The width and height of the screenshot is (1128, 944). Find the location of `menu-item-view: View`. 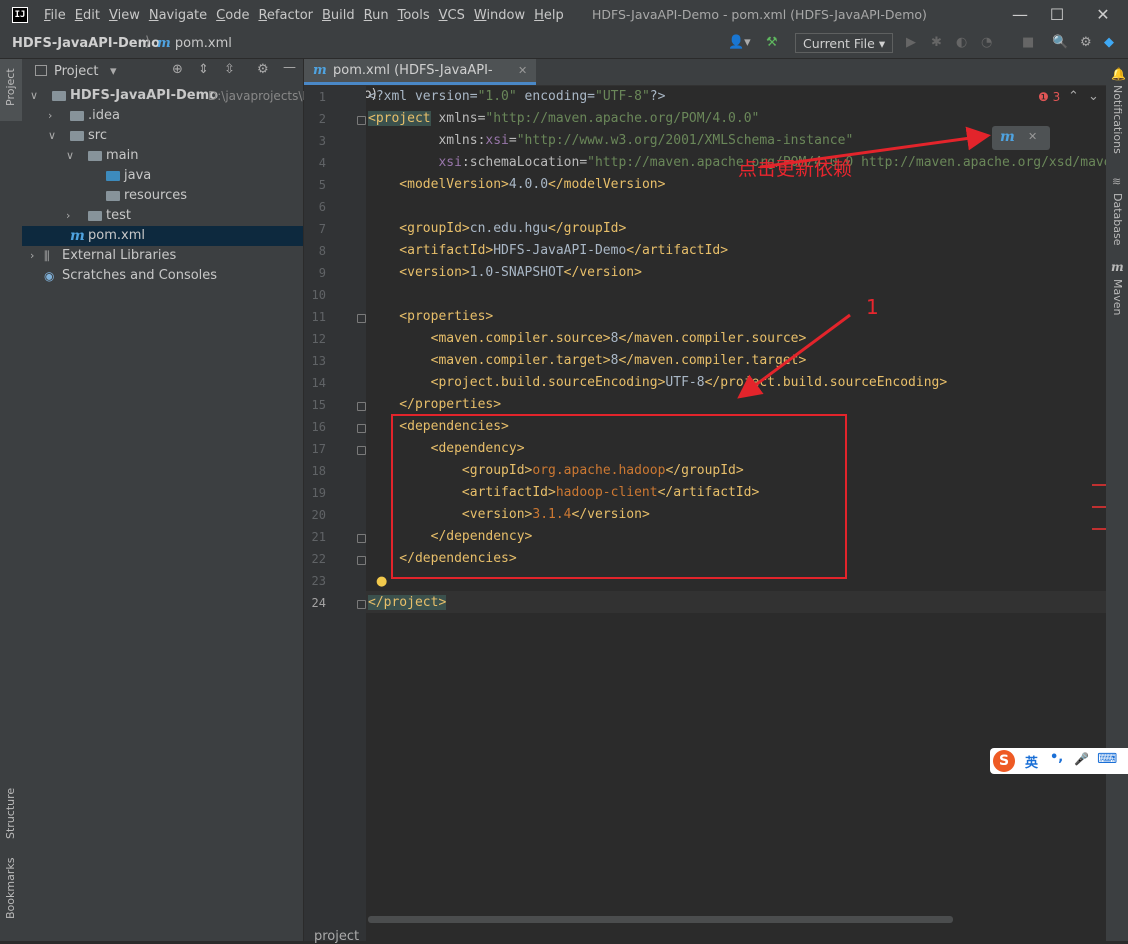

menu-item-view: View is located at coordinates (124, 15).